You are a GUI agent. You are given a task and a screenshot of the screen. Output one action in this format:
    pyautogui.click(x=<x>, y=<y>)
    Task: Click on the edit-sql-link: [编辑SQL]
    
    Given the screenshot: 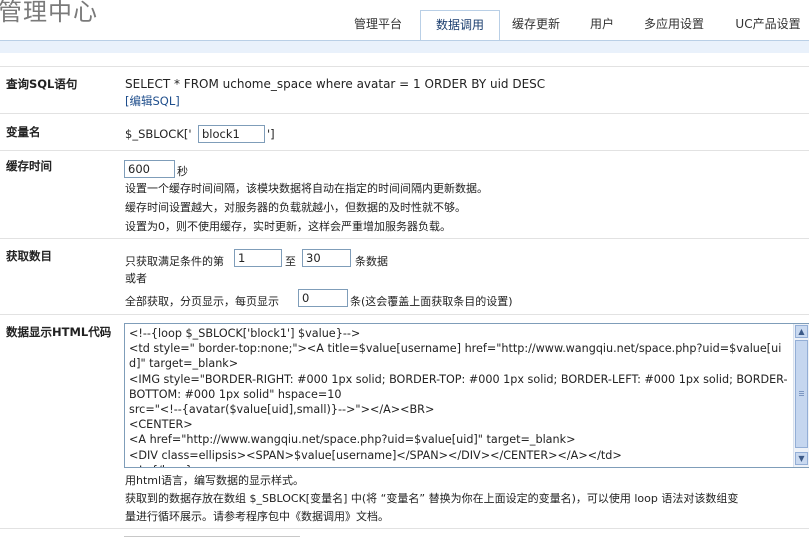 What is the action you would take?
    pyautogui.click(x=152, y=101)
    